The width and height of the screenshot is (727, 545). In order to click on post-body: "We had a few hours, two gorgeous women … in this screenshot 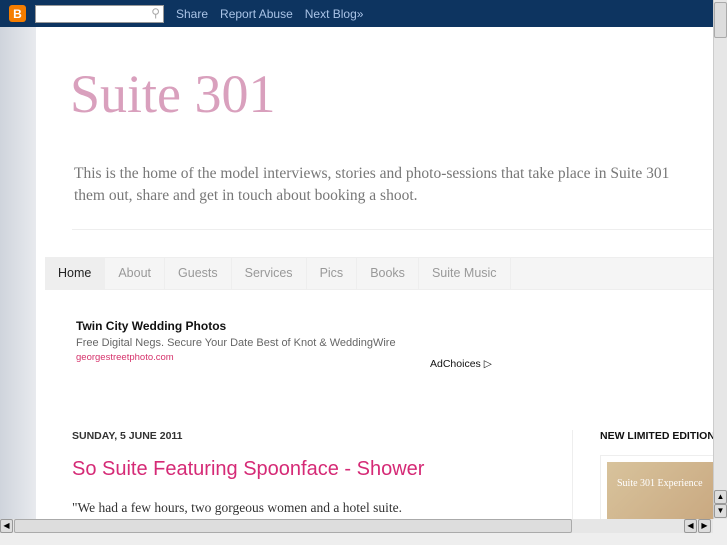, I will do `click(237, 507)`.